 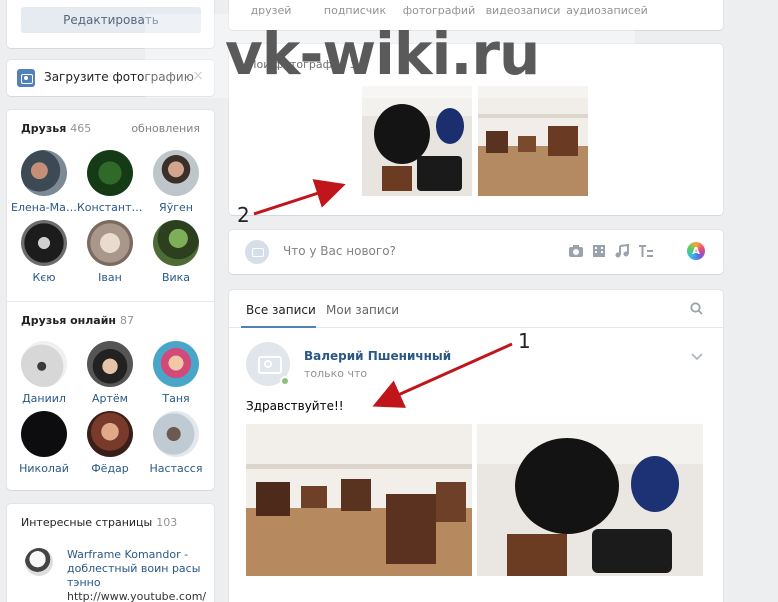 What do you see at coordinates (335, 373) in the screenshot?
I see `post-timestamp: только что` at bounding box center [335, 373].